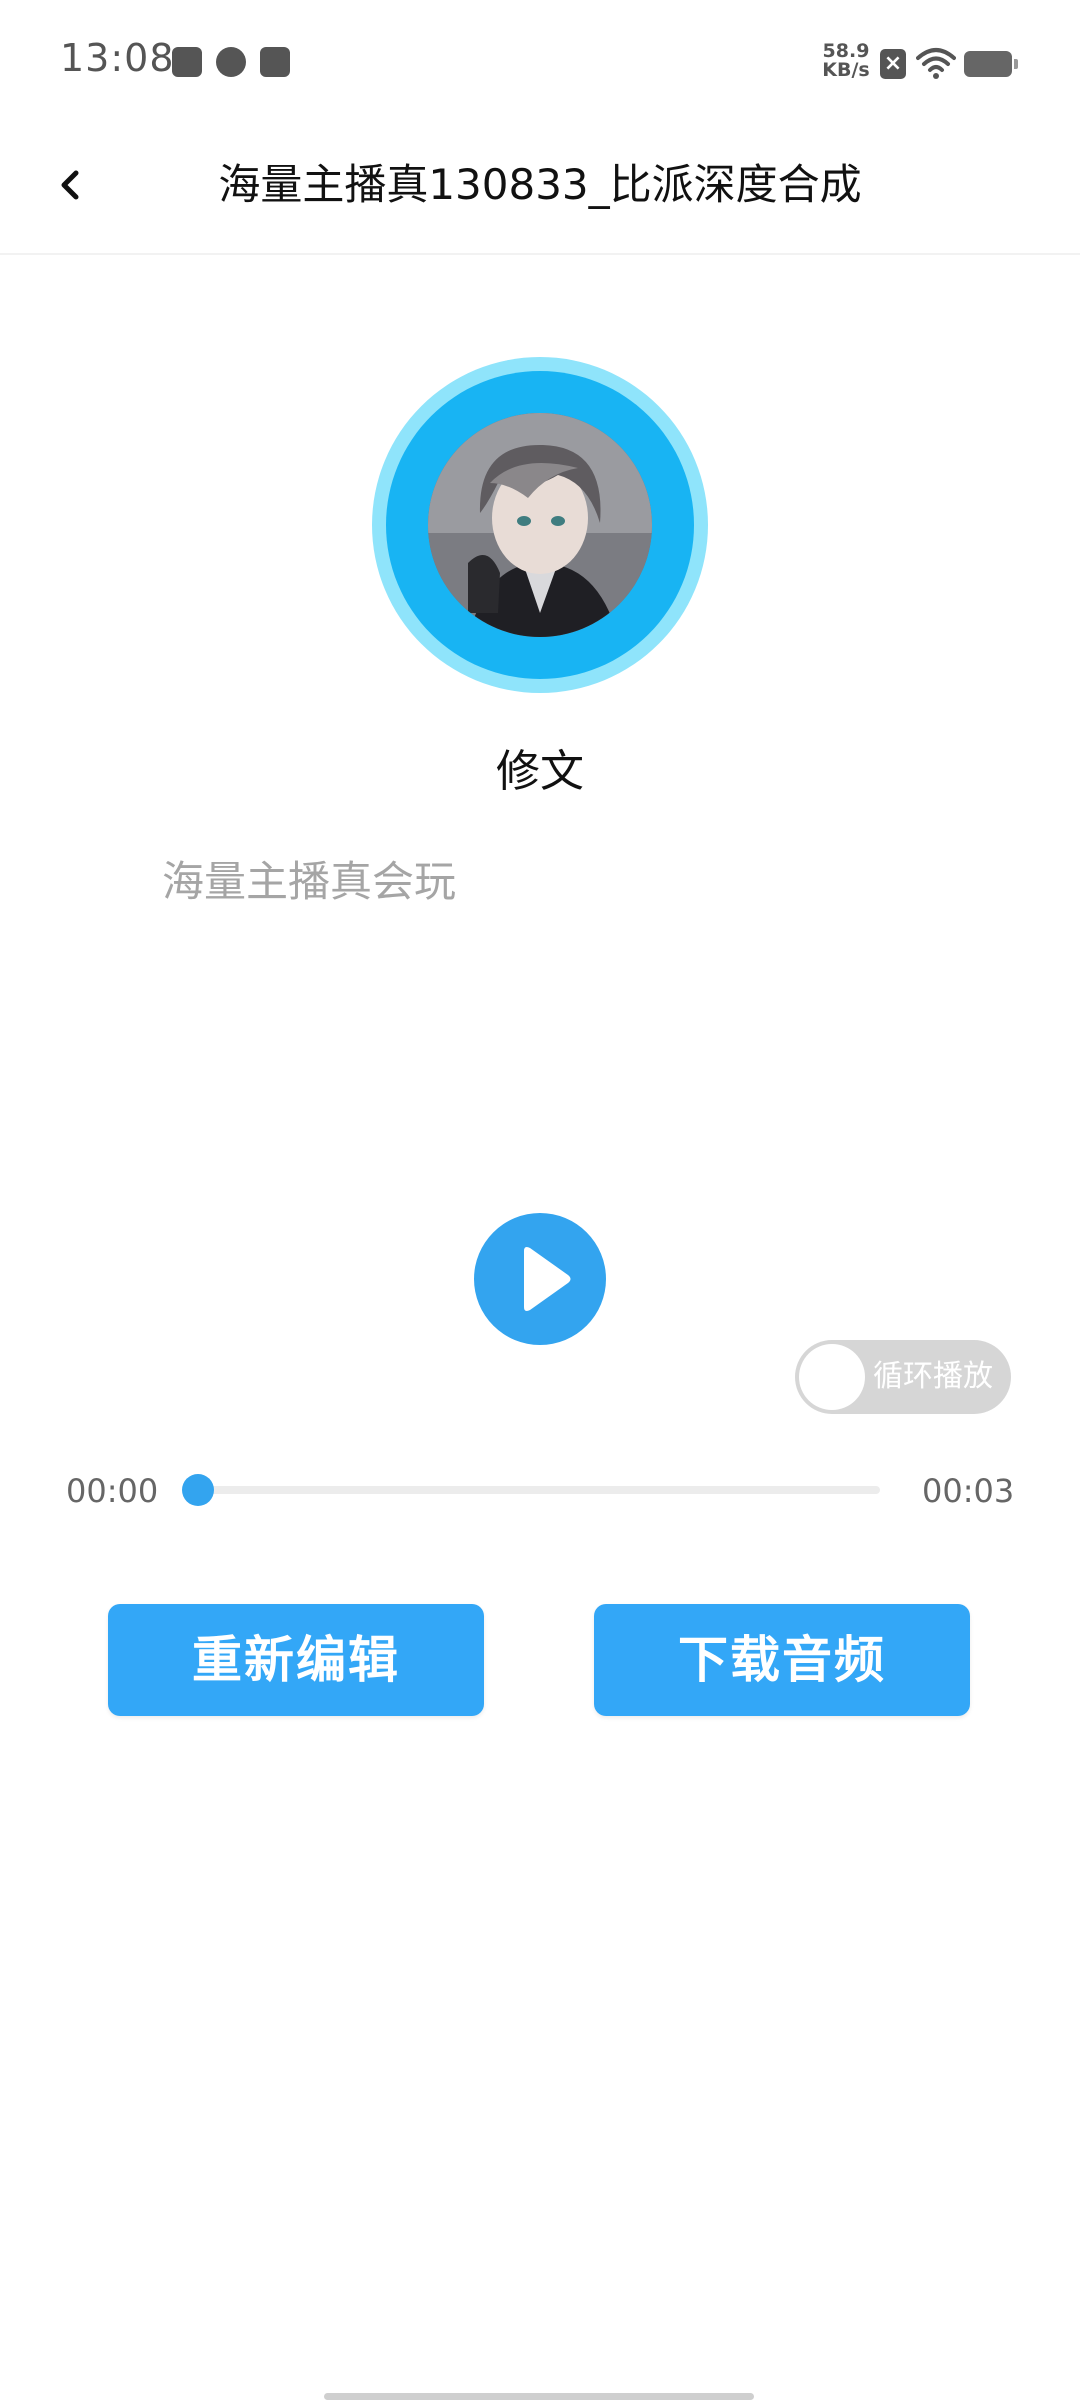 Image resolution: width=1080 pixels, height=2408 pixels. I want to click on loop-play-label: 循环播放, so click(933, 1376).